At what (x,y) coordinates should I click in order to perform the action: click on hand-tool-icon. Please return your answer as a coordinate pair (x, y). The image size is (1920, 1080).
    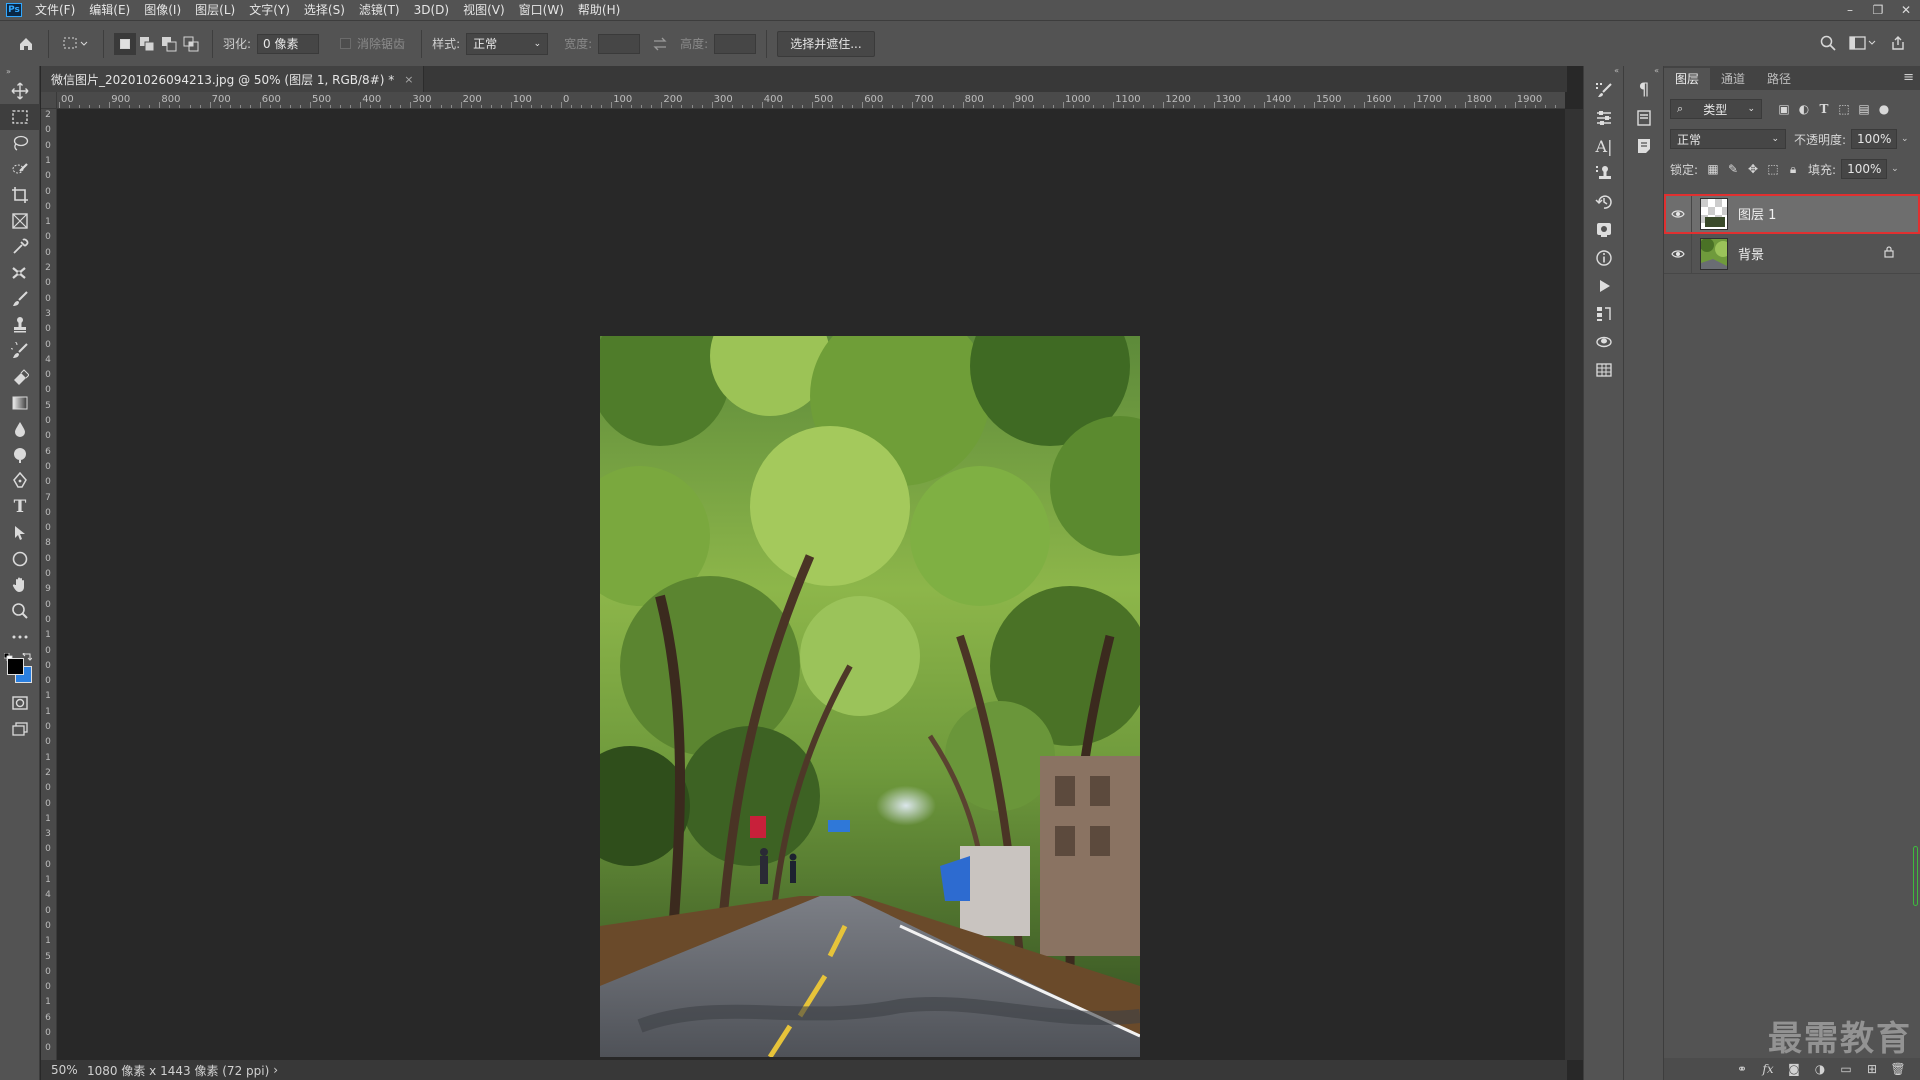
    Looking at the image, I should click on (20, 585).